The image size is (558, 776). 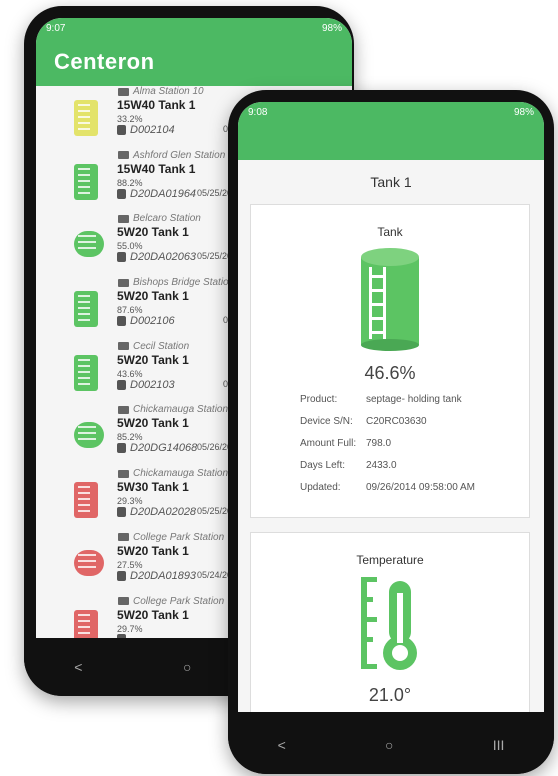 I want to click on temperature-card-title: Temperature, so click(x=390, y=560).